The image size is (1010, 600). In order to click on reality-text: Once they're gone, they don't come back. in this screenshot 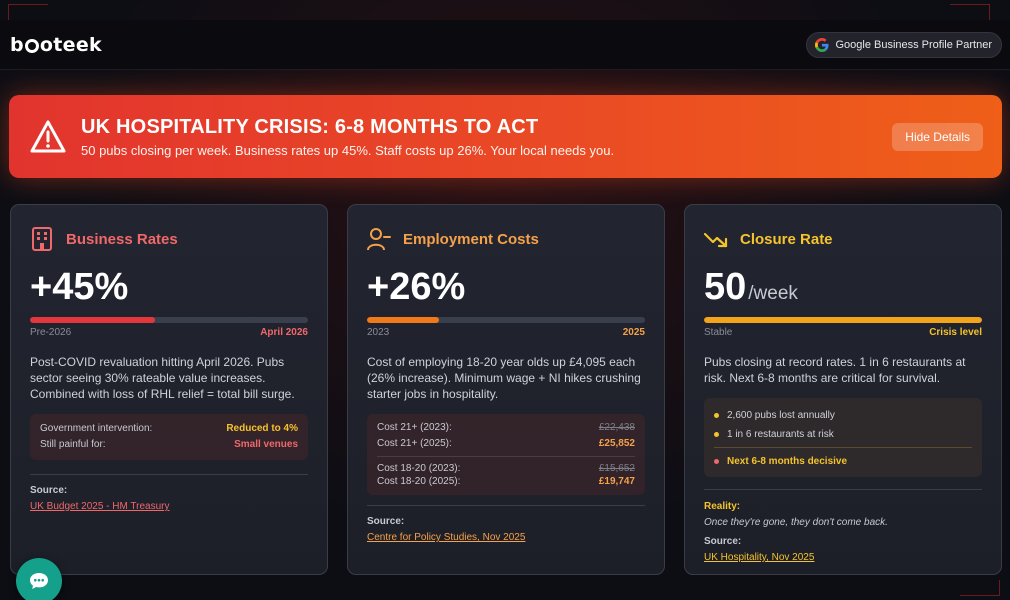, I will do `click(796, 522)`.